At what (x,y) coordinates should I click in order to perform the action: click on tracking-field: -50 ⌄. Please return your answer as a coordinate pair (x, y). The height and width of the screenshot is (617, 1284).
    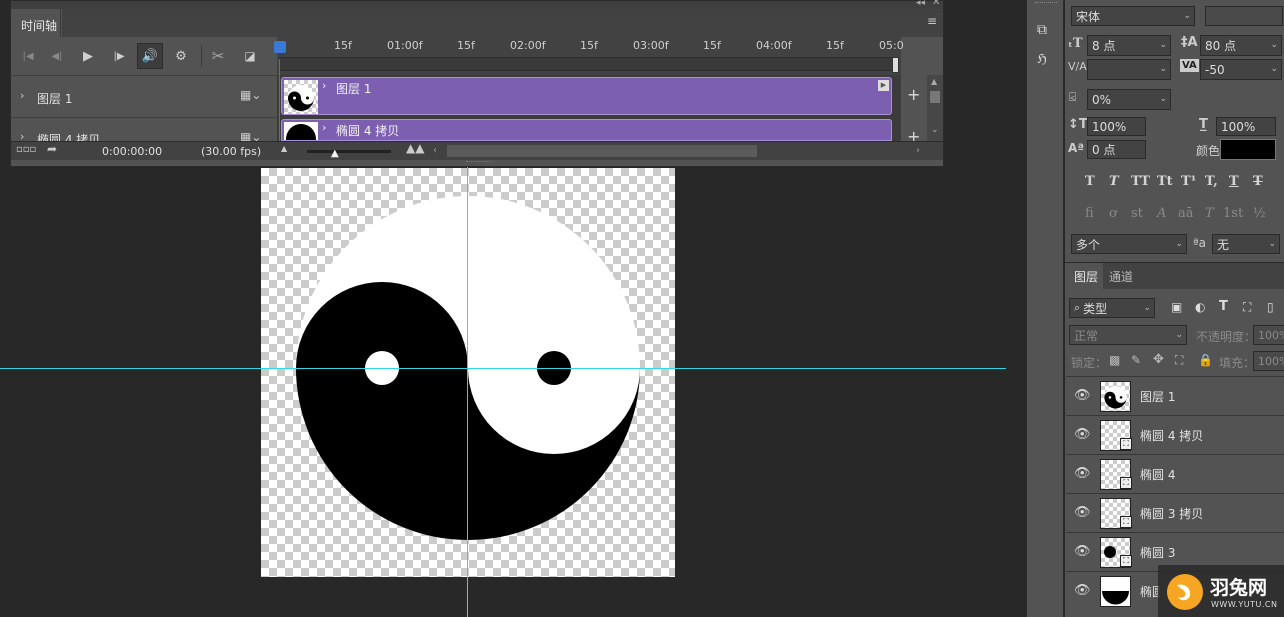
    Looking at the image, I should click on (1241, 69).